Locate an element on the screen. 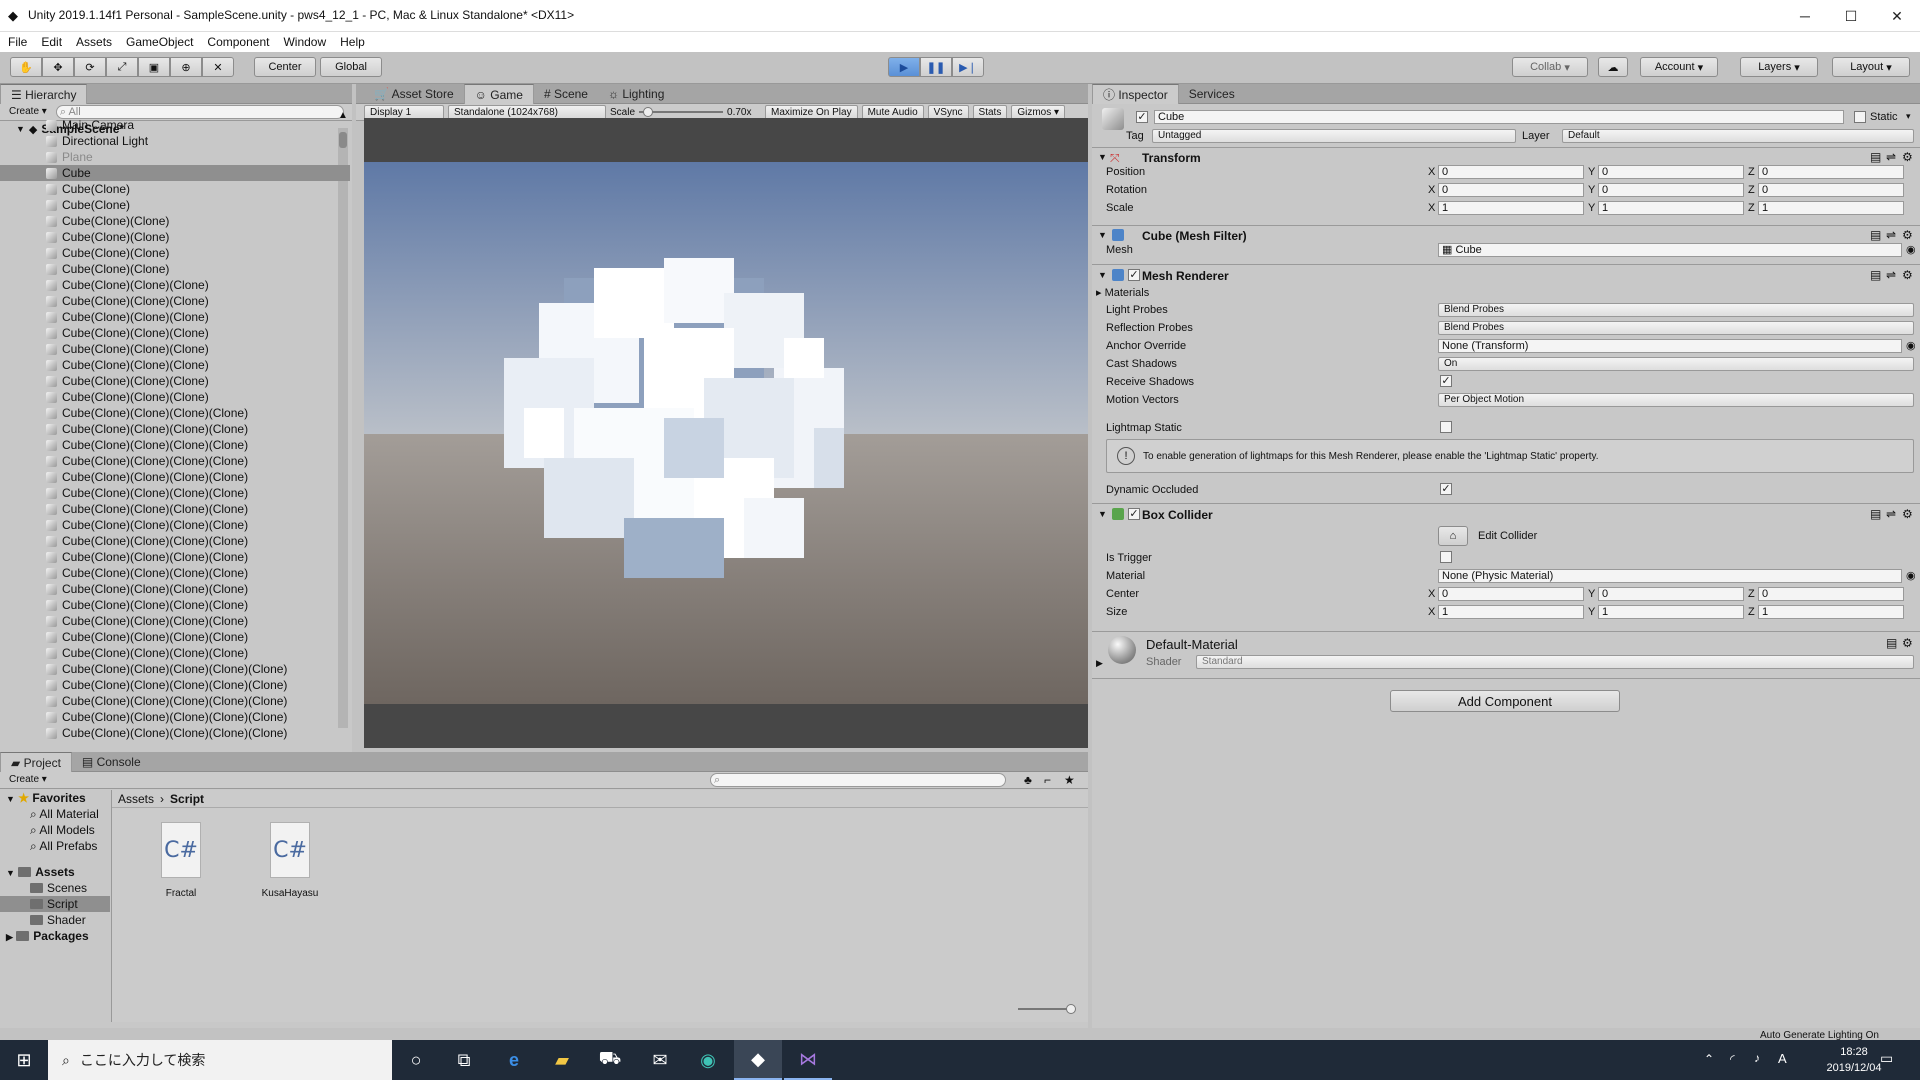  scale-tool-icon: ⤢ is located at coordinates (122, 67).